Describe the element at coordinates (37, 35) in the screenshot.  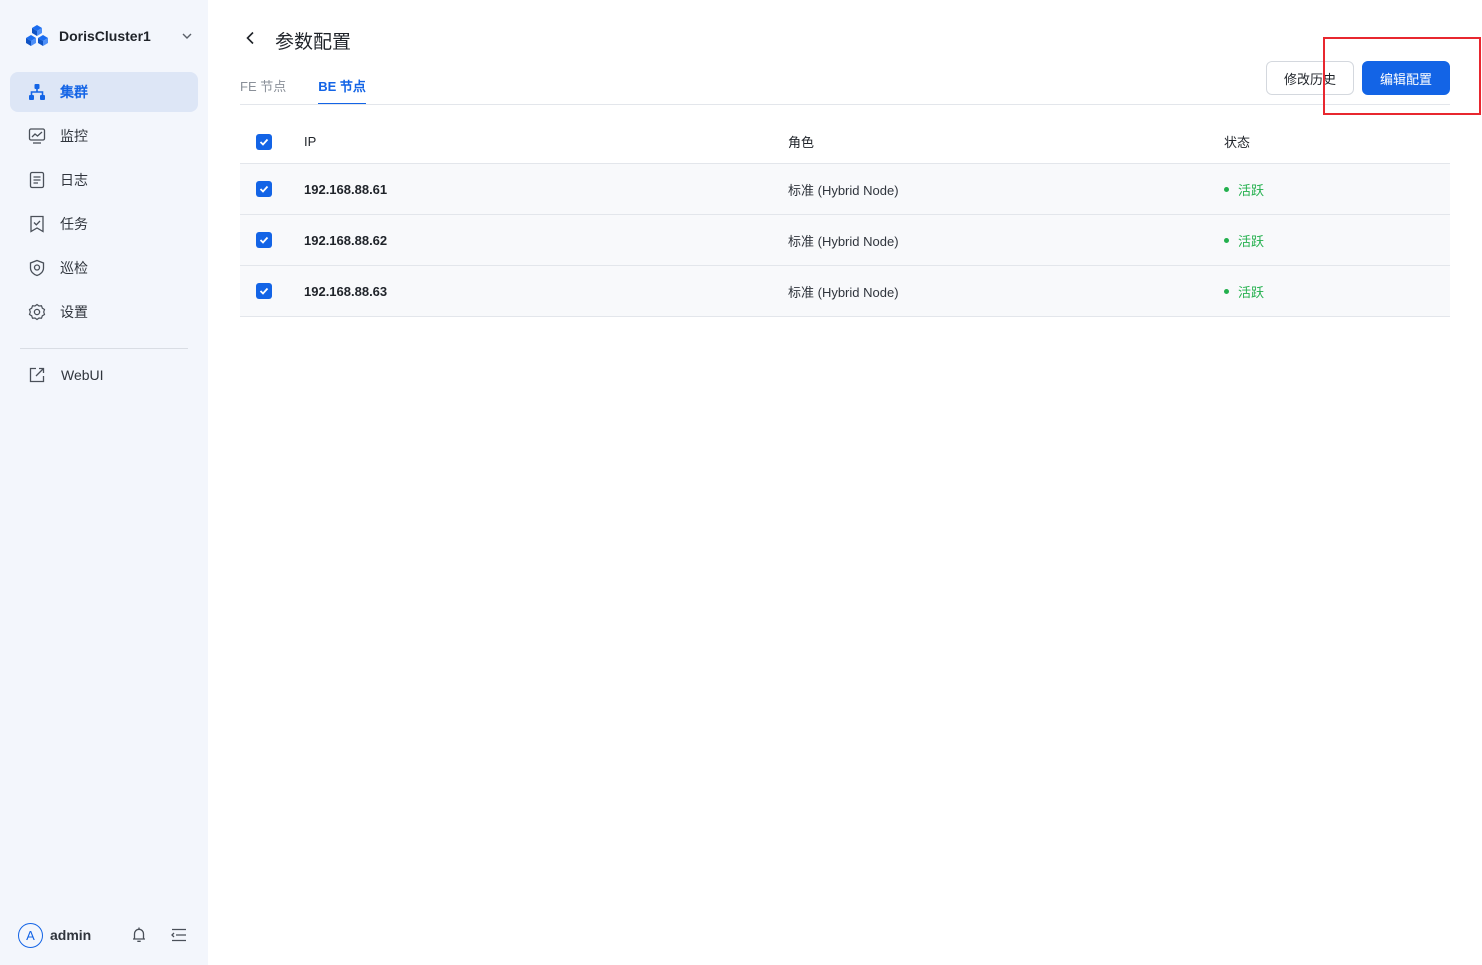
I see `cluster-logo-icon` at that location.